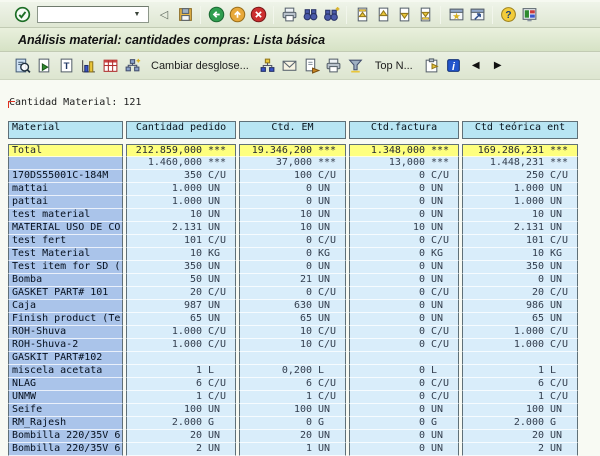 The image size is (600, 456). What do you see at coordinates (65, 371) in the screenshot?
I see `material-cell: miscela acetata` at bounding box center [65, 371].